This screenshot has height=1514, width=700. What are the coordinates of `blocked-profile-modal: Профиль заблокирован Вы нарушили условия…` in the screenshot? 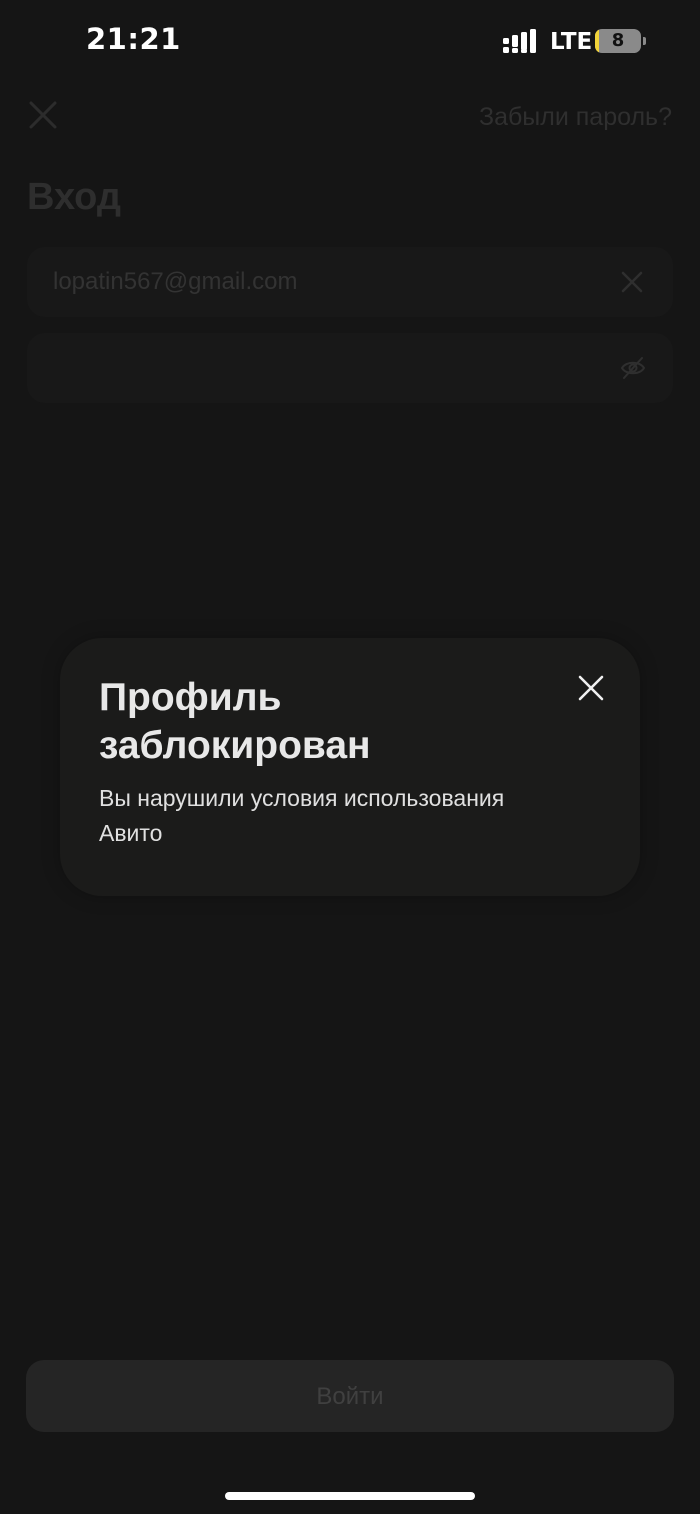 It's located at (350, 767).